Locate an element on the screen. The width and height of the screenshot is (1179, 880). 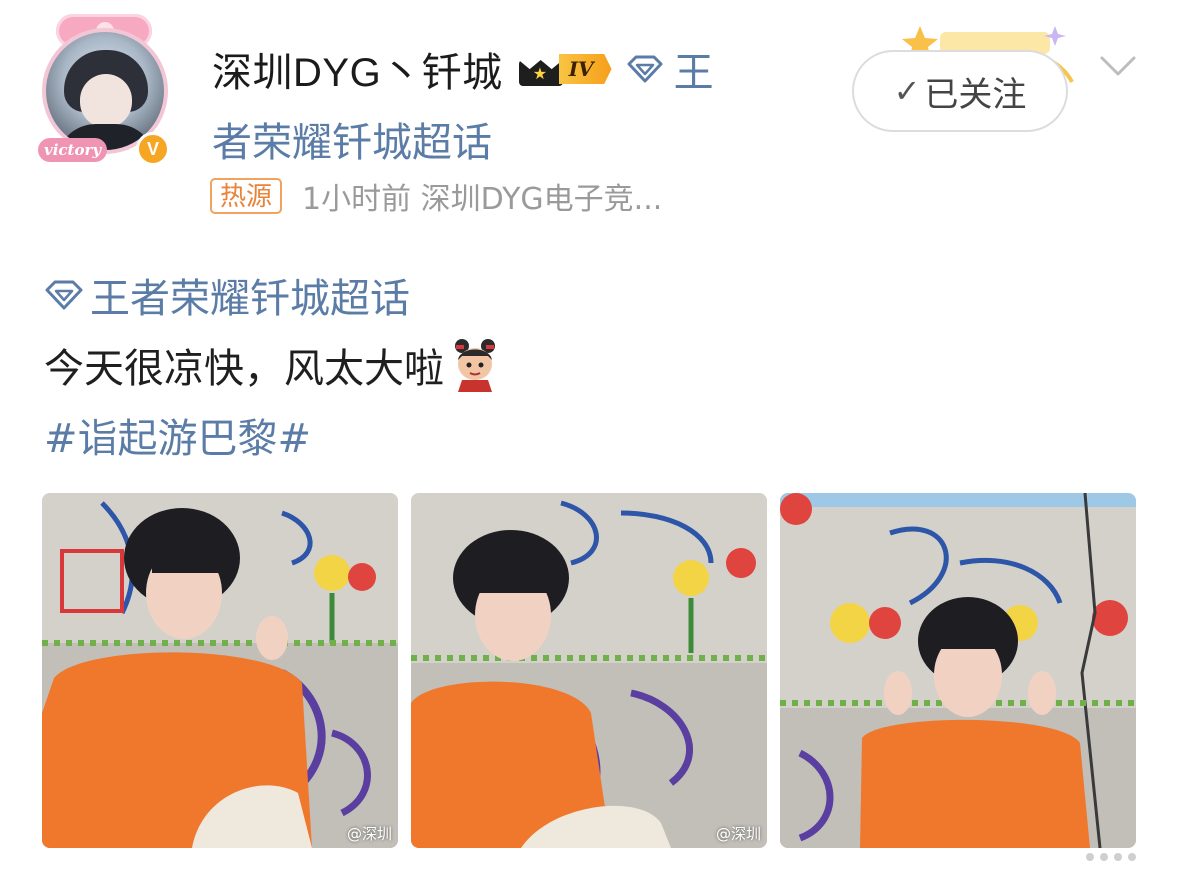
topic-link-continued: 者荣耀钎城超话 is located at coordinates (352, 139).